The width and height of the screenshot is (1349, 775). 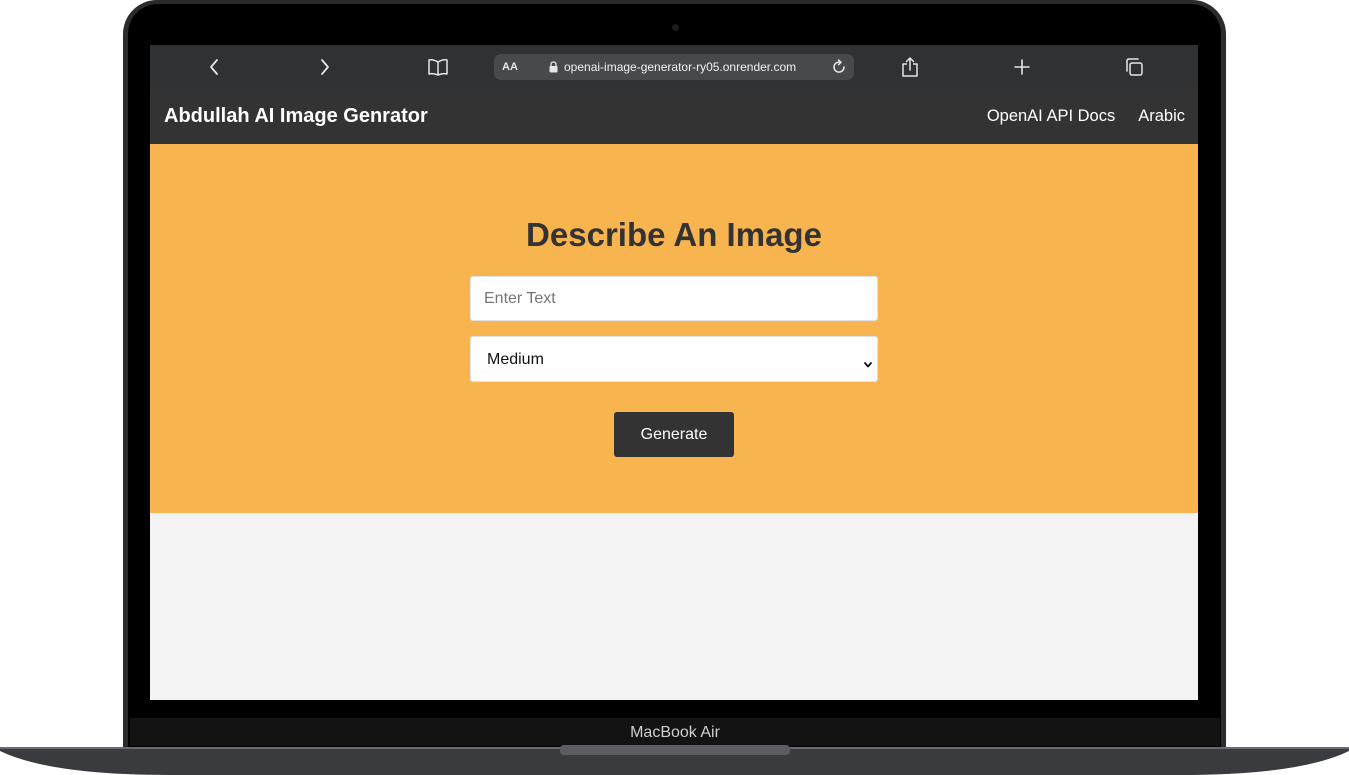 What do you see at coordinates (910, 67) in the screenshot?
I see `share-icon` at bounding box center [910, 67].